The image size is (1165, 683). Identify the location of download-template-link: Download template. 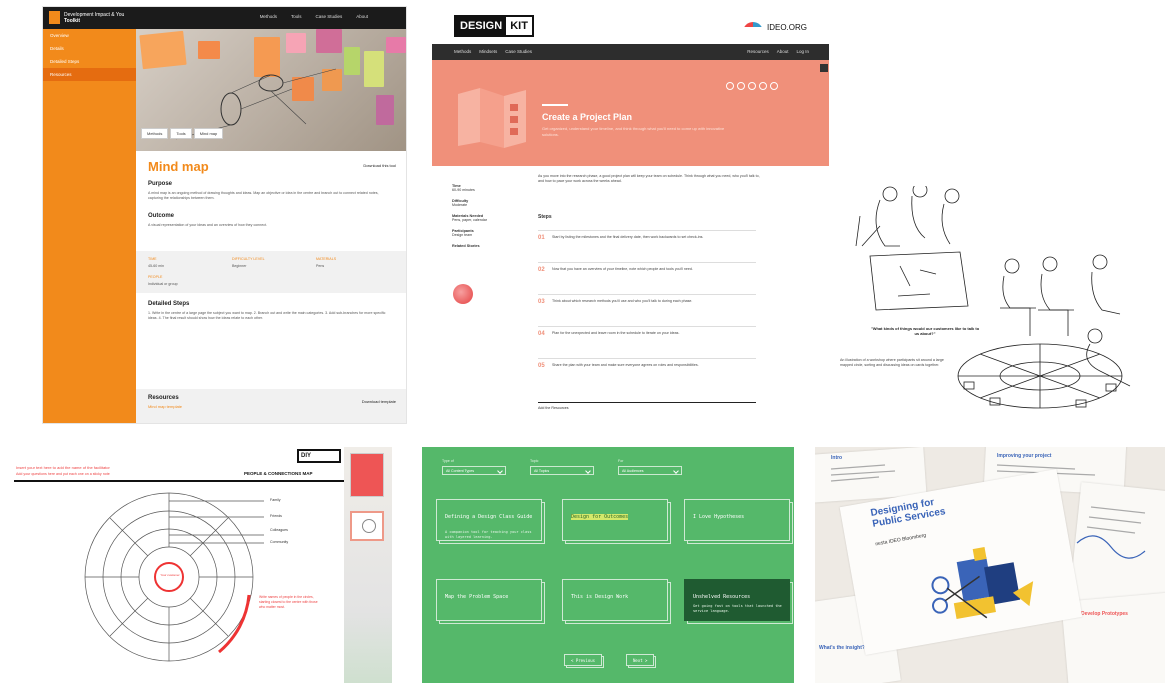
(379, 401).